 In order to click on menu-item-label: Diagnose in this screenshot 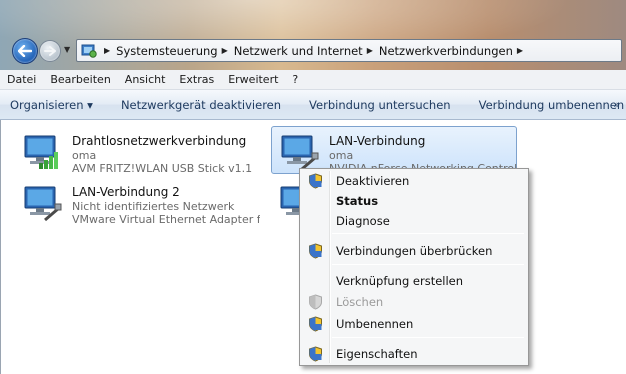, I will do `click(363, 221)`.